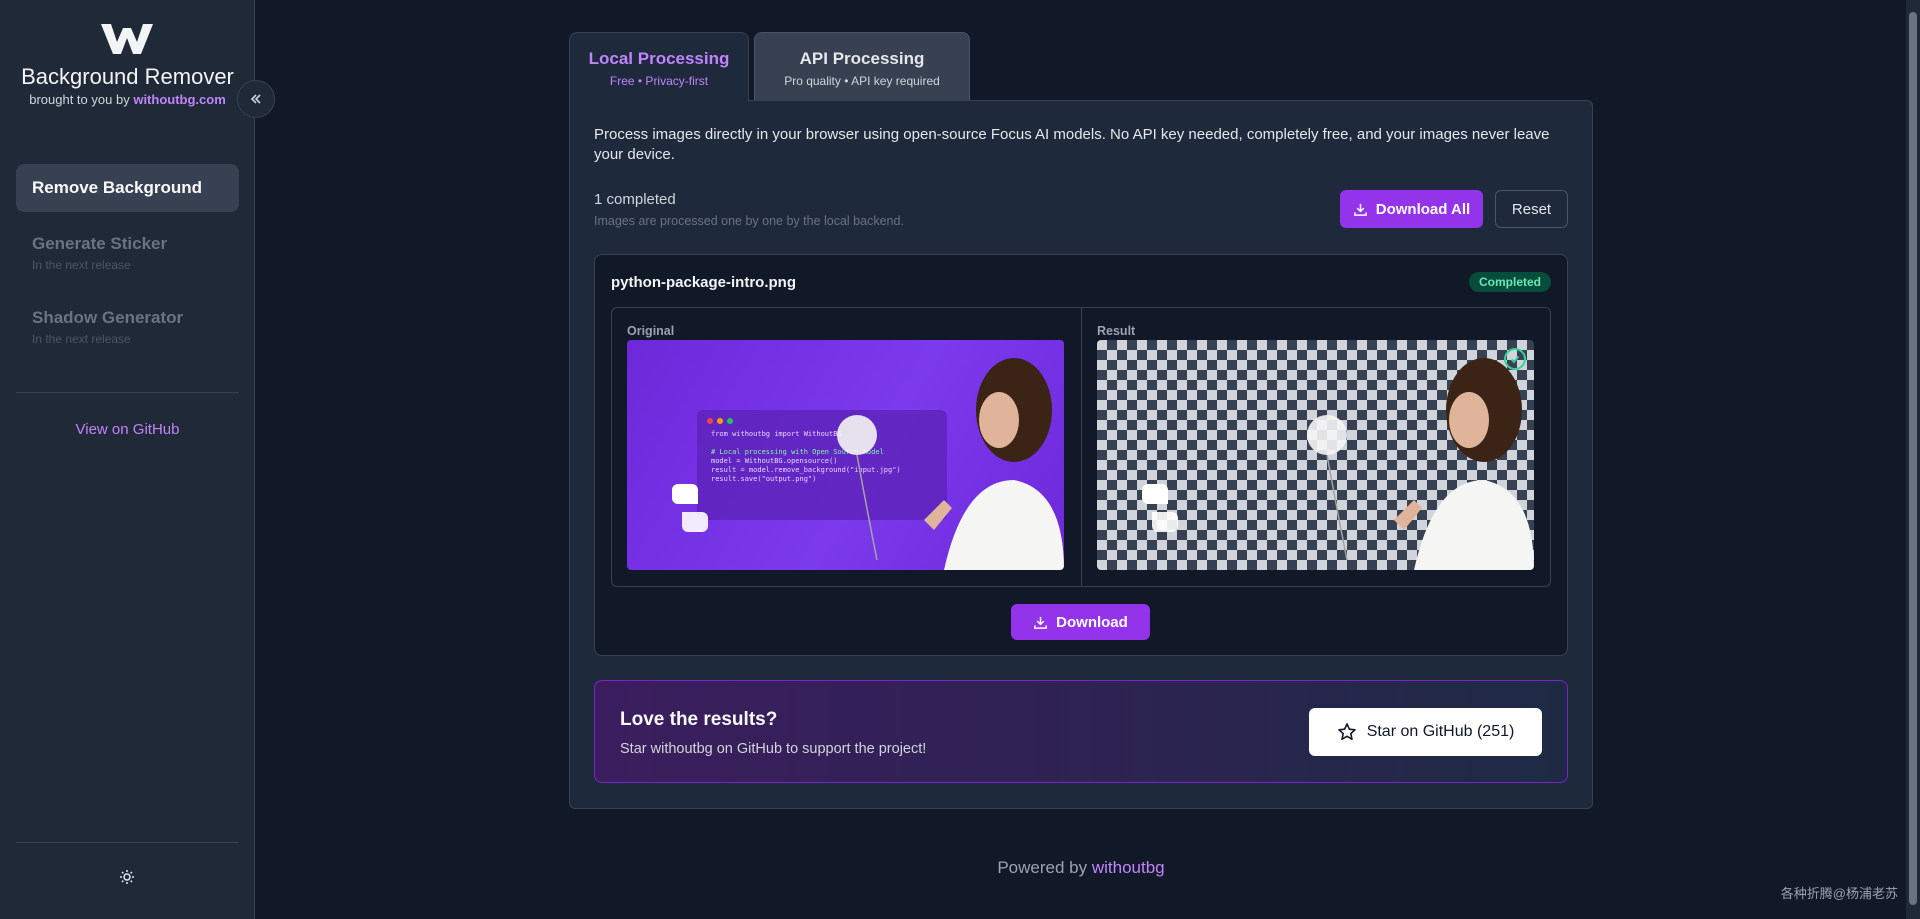 The height and width of the screenshot is (919, 1920). Describe the element at coordinates (1116, 331) in the screenshot. I see `result-label: Result` at that location.